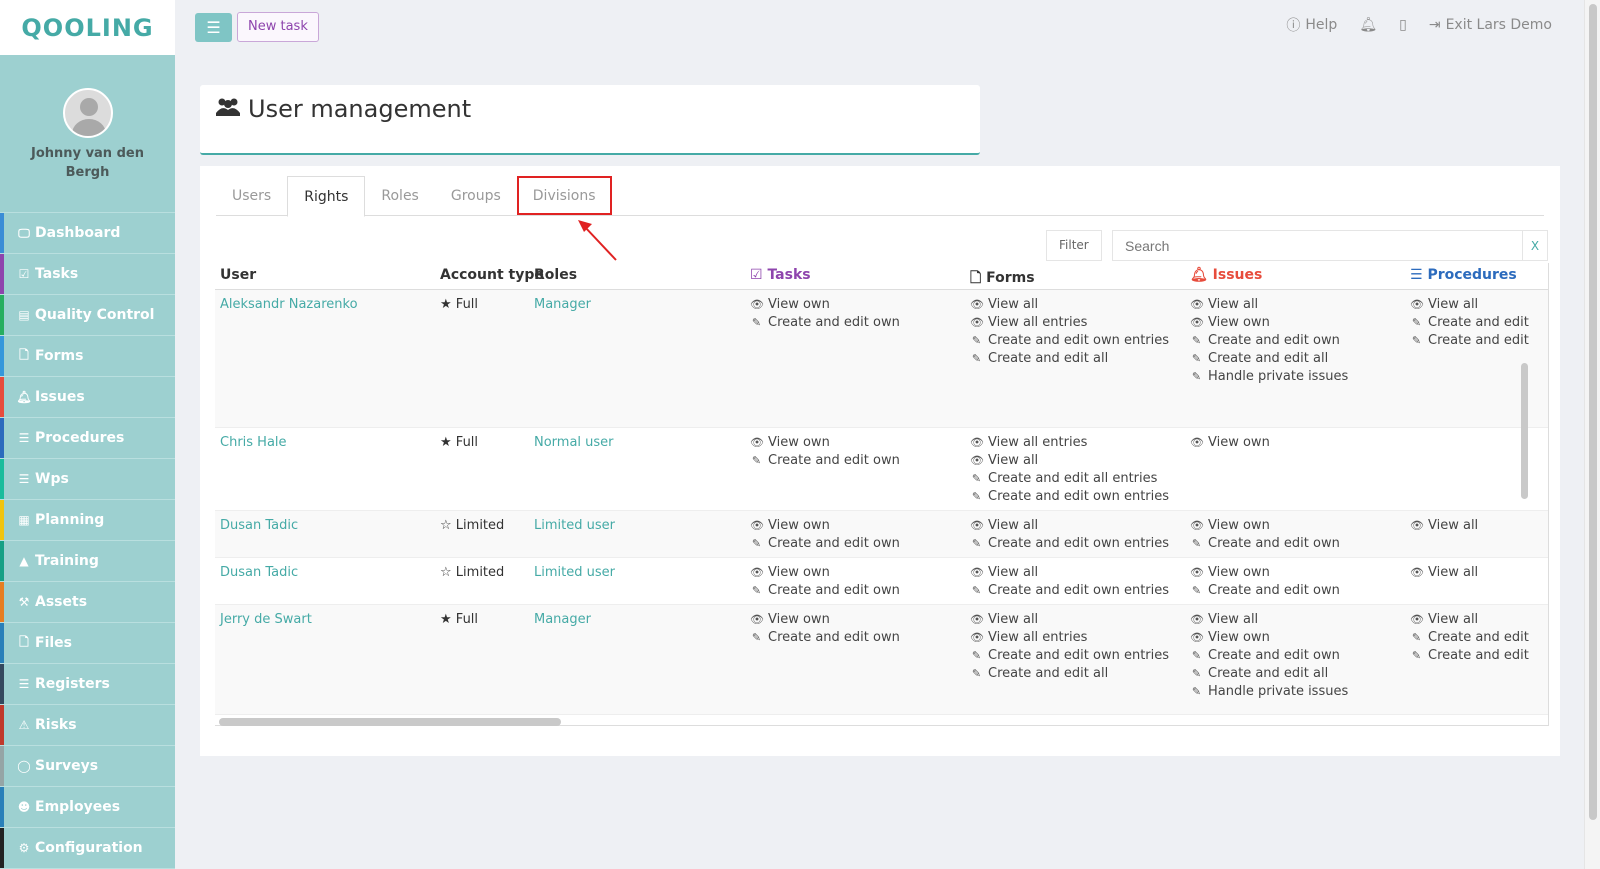  I want to click on cell-user: Jerry de Swart, so click(325, 660).